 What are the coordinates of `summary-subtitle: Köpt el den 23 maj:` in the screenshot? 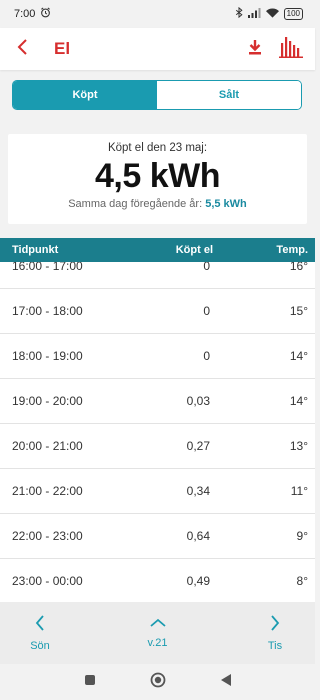 It's located at (157, 148).